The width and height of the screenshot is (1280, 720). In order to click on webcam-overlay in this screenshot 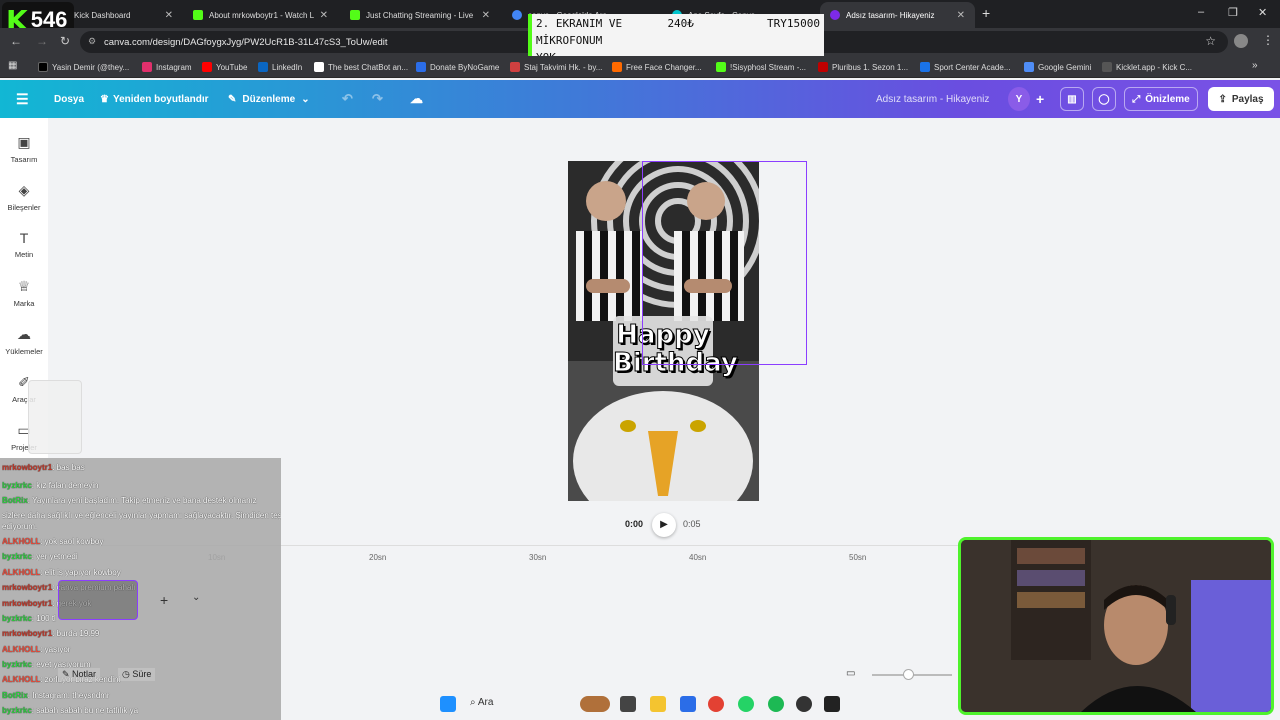, I will do `click(1116, 626)`.